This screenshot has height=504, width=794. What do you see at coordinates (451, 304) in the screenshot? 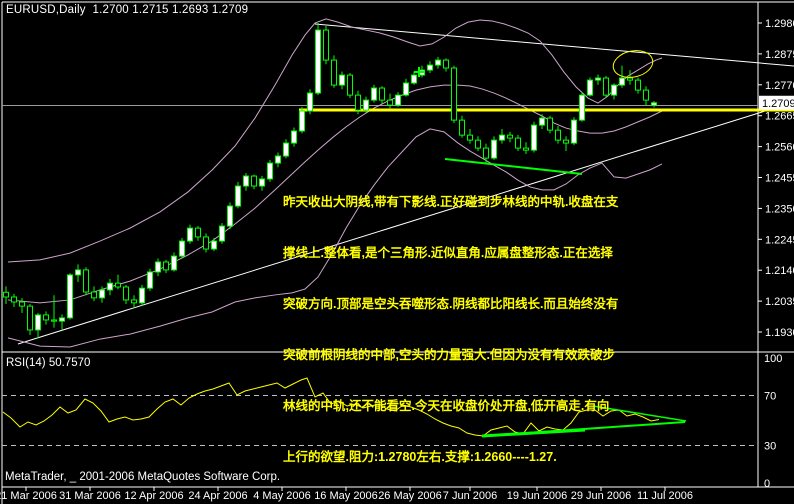
I see `annotation-line: 突破方向.顶部是空头吞噬形态.阴线都比阳线长.而且始终没有` at bounding box center [451, 304].